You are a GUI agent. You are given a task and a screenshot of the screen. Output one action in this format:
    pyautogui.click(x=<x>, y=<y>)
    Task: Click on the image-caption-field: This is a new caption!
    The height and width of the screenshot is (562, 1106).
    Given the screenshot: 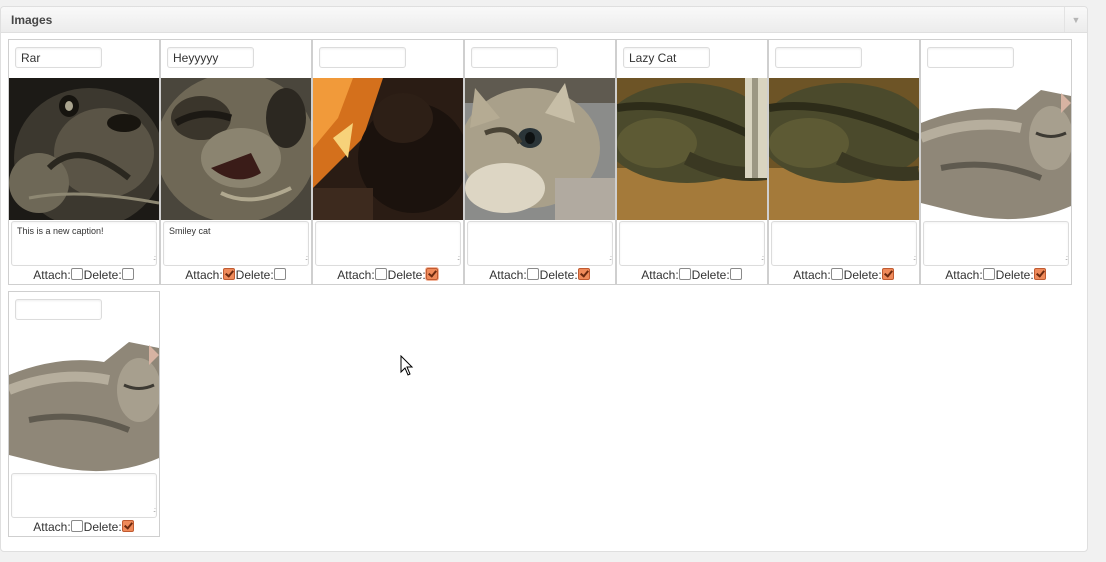 What is the action you would take?
    pyautogui.click(x=84, y=243)
    